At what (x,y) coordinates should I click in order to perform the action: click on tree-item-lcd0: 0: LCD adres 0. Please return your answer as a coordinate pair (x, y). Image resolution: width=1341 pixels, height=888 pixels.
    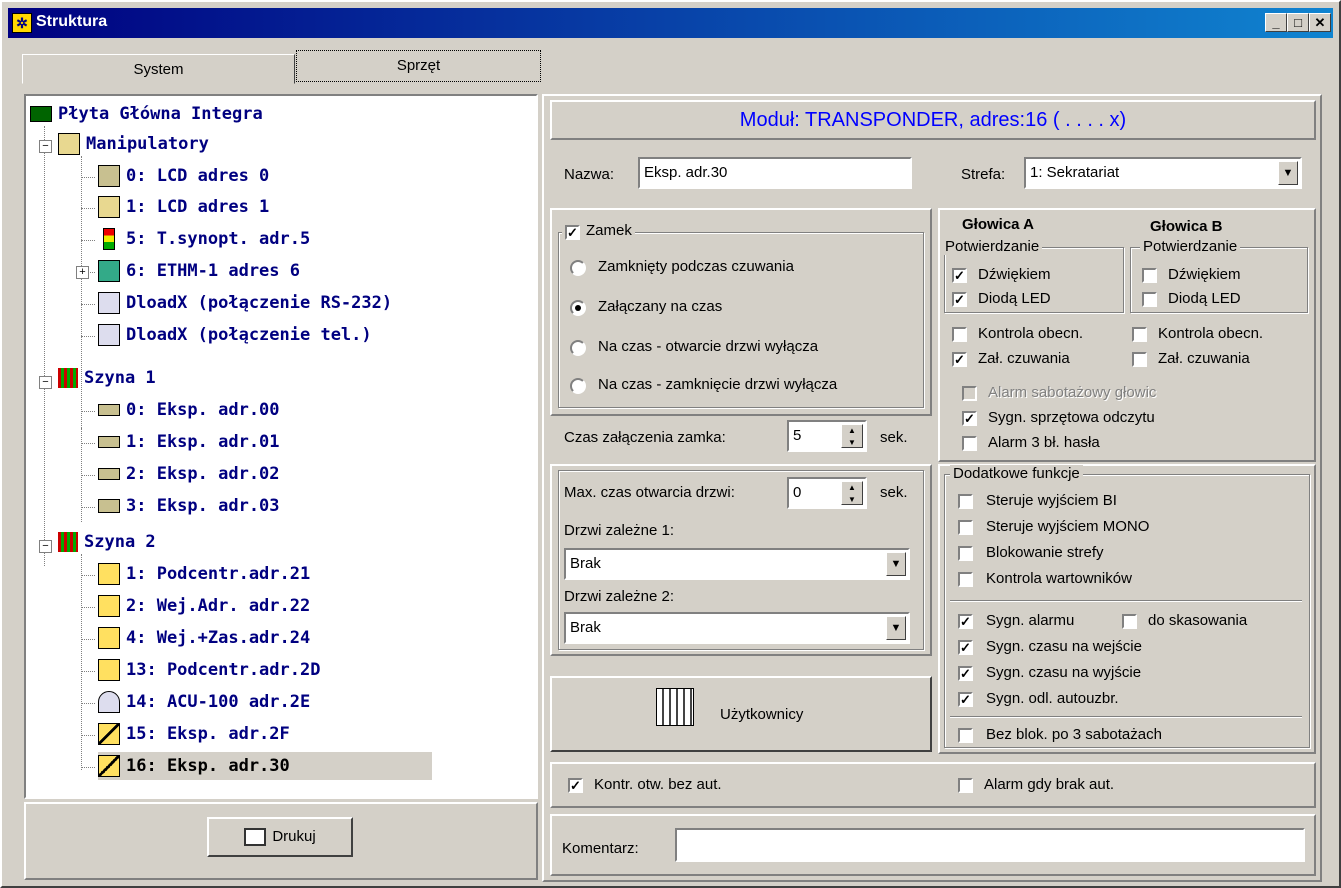
    Looking at the image, I should click on (183, 176).